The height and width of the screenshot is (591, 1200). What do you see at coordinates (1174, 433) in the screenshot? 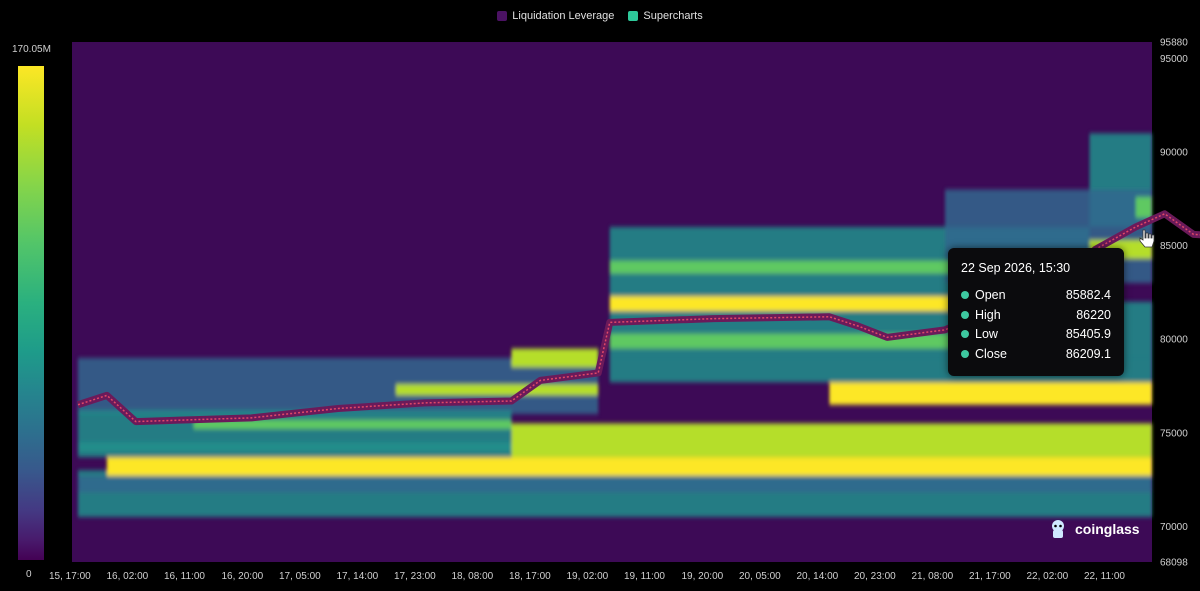
I see `y-tick-label: 75000` at bounding box center [1174, 433].